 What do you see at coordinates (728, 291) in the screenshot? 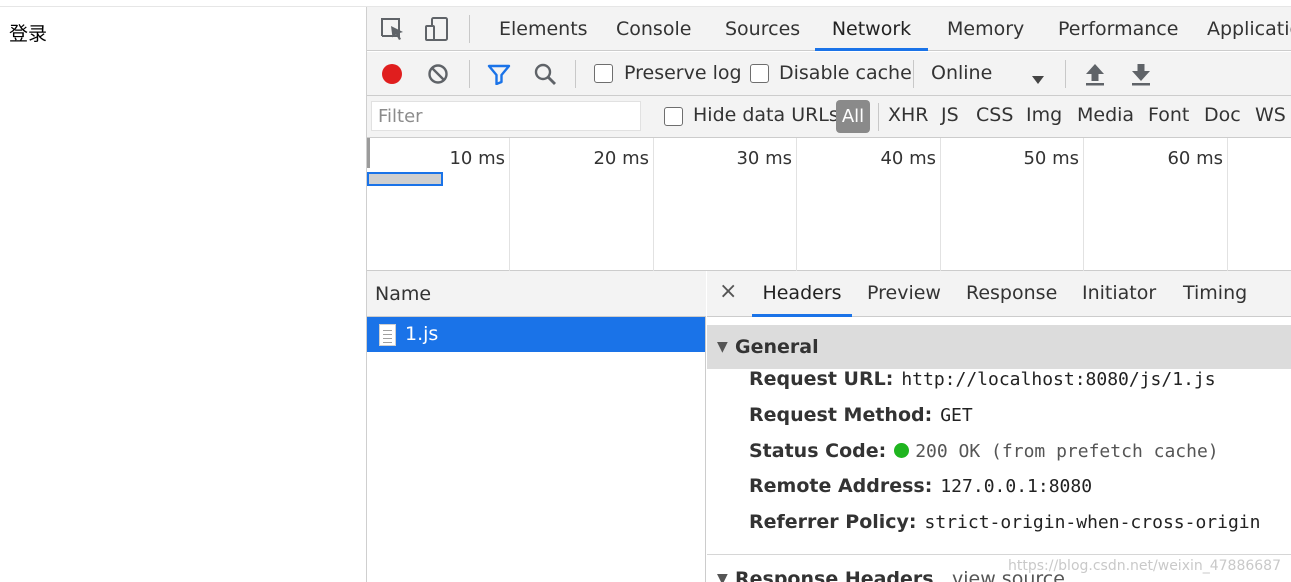
I see `close-icon: ×` at bounding box center [728, 291].